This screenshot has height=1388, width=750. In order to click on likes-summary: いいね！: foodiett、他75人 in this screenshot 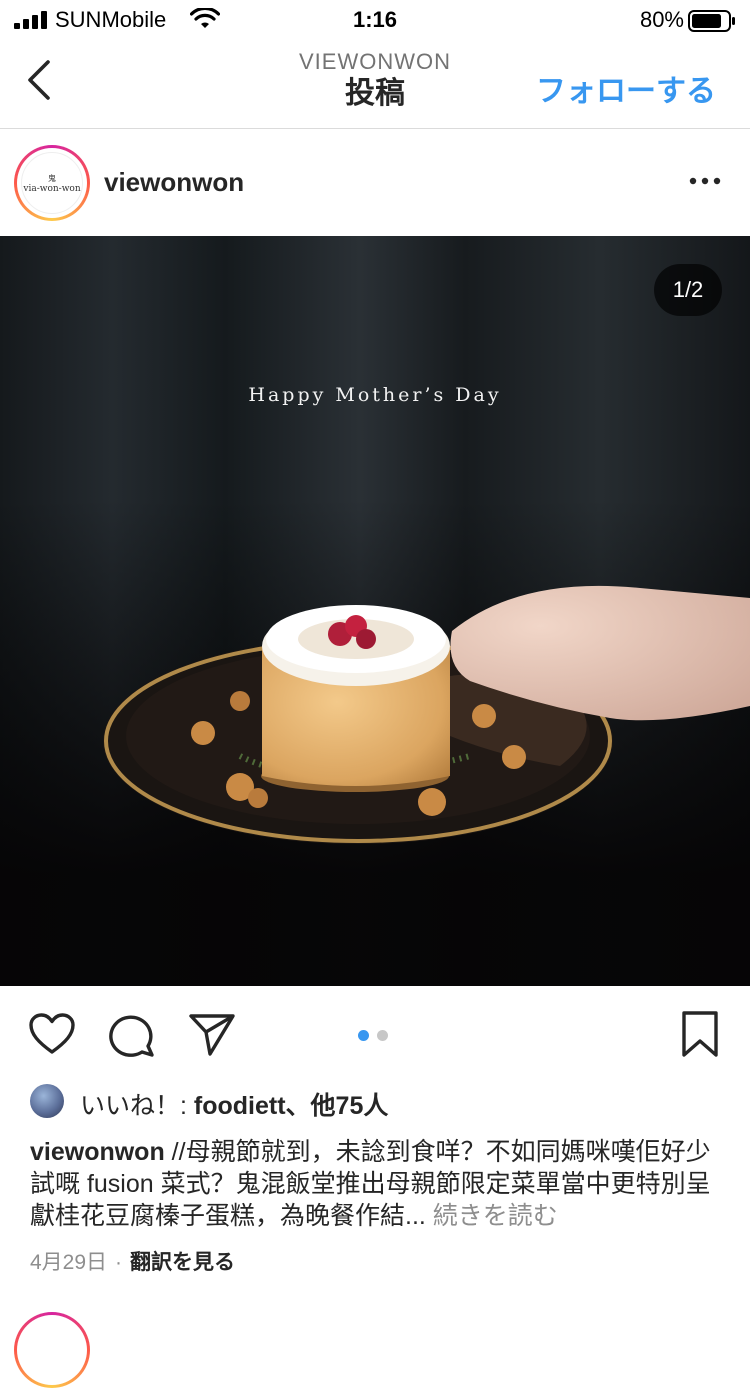, I will do `click(380, 1102)`.